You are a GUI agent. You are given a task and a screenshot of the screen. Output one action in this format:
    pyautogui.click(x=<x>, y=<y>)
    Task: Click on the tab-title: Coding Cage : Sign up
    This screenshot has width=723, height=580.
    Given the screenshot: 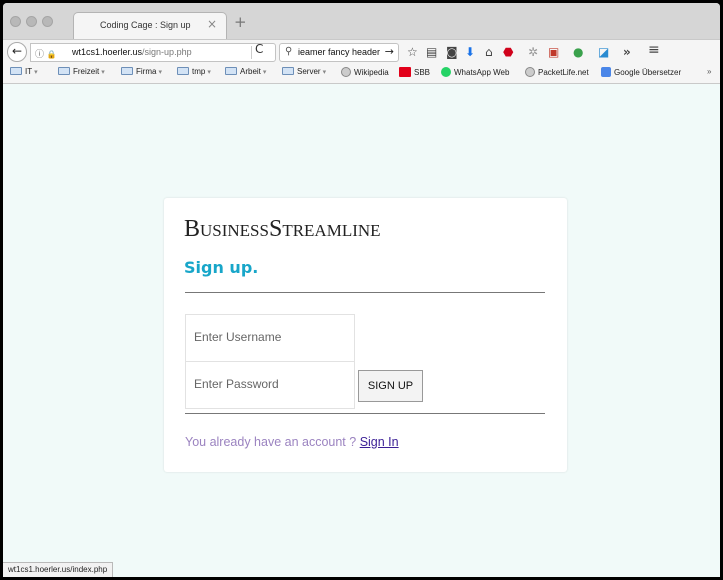 What is the action you would take?
    pyautogui.click(x=145, y=25)
    